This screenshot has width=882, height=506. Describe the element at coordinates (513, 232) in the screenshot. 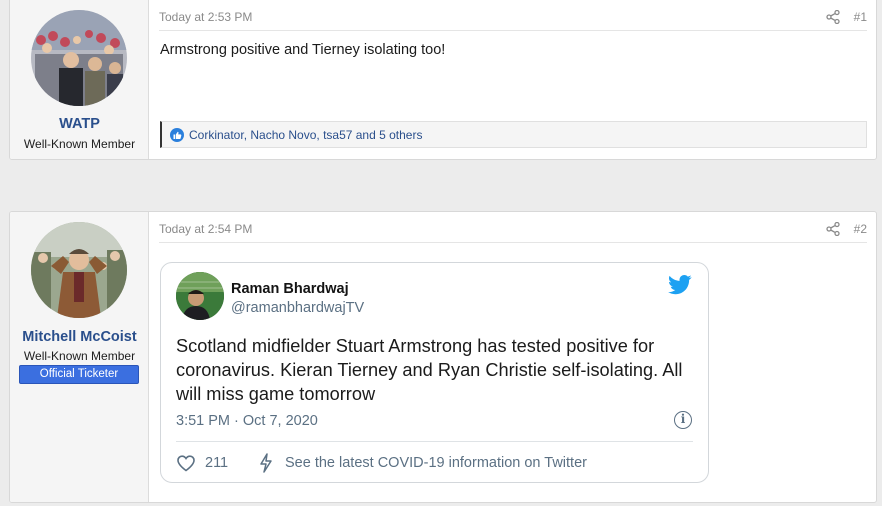

I see `post-meta: Today at 2:54 PM #2` at that location.